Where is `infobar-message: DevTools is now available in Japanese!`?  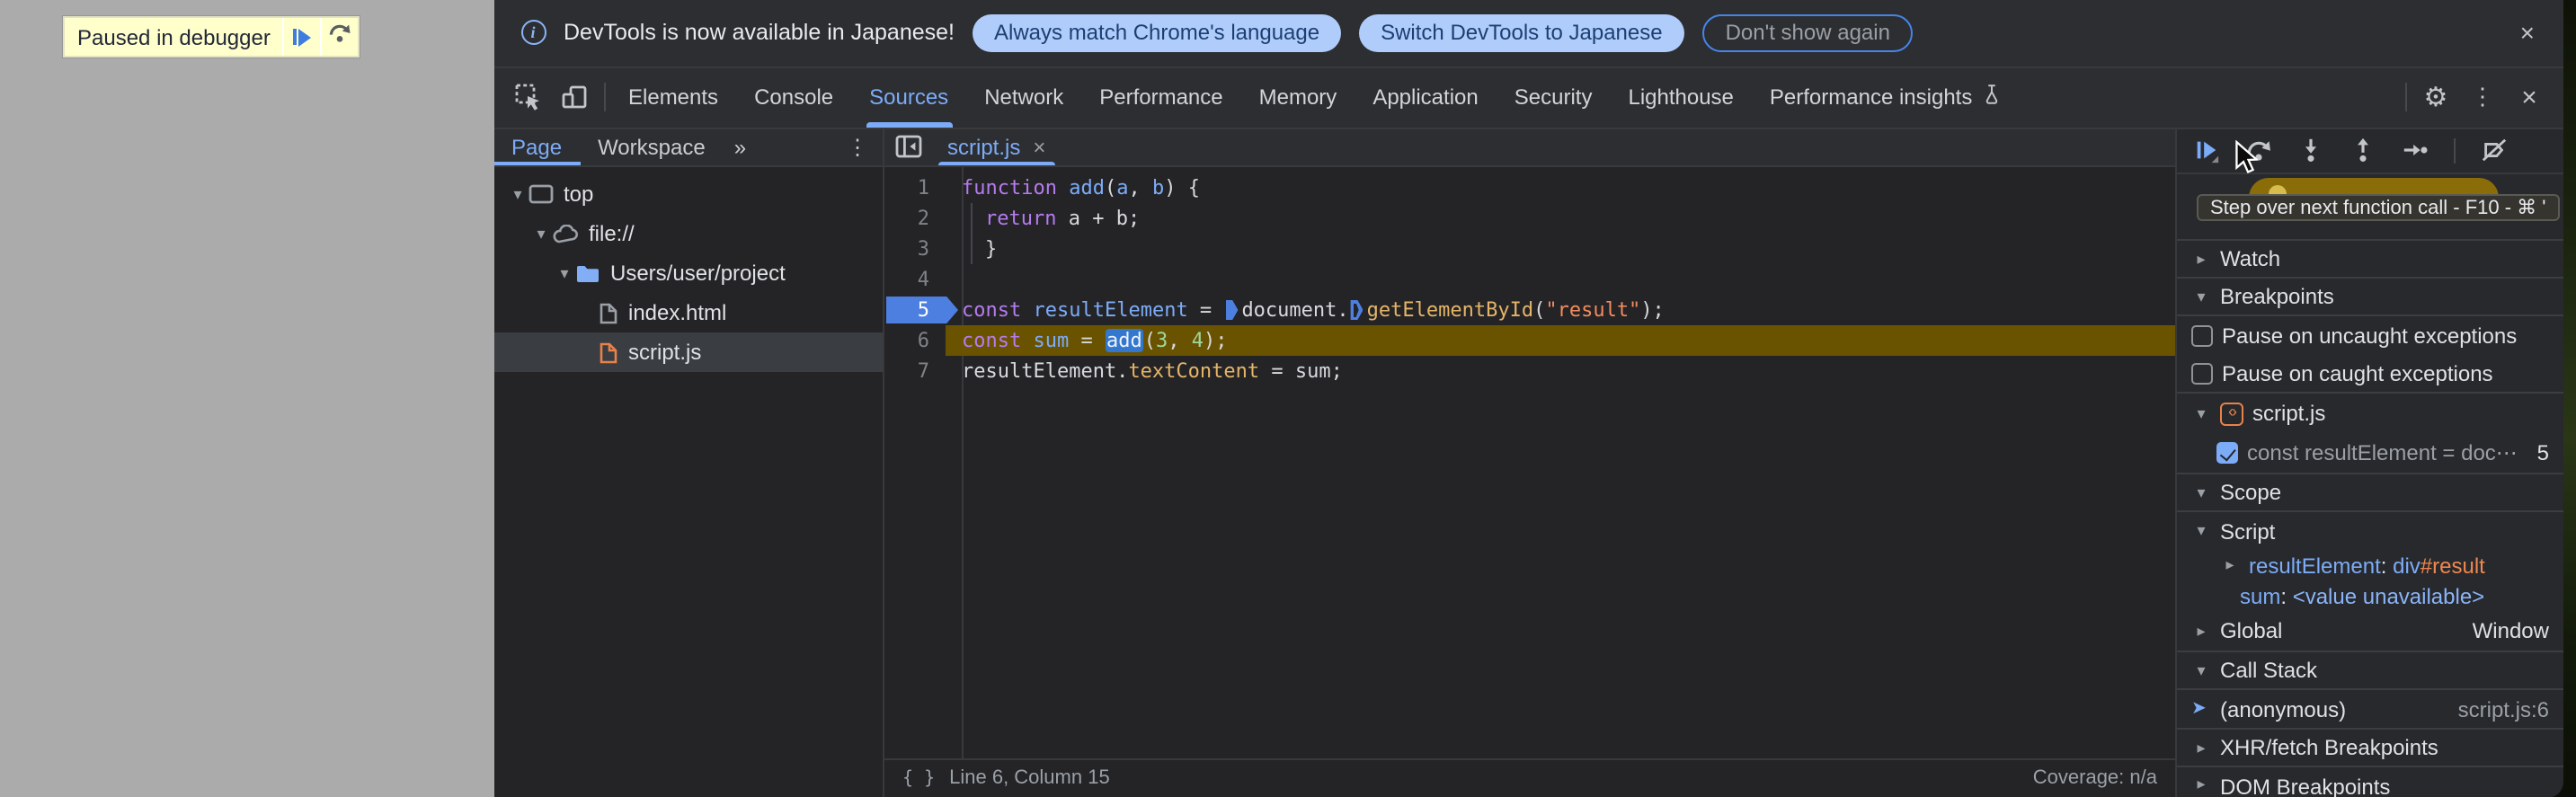
infobar-message: DevTools is now available in Japanese! is located at coordinates (759, 33).